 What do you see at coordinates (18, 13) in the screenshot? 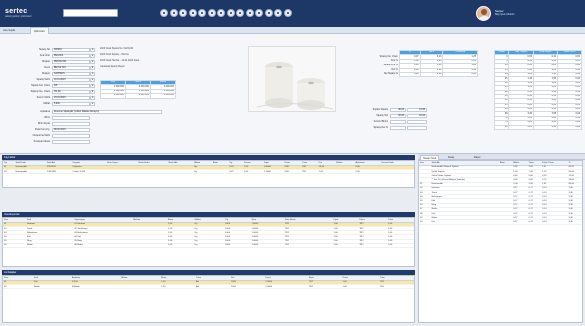
I see `app-logo: sertec tekstil yazılım çözümleri` at bounding box center [18, 13].